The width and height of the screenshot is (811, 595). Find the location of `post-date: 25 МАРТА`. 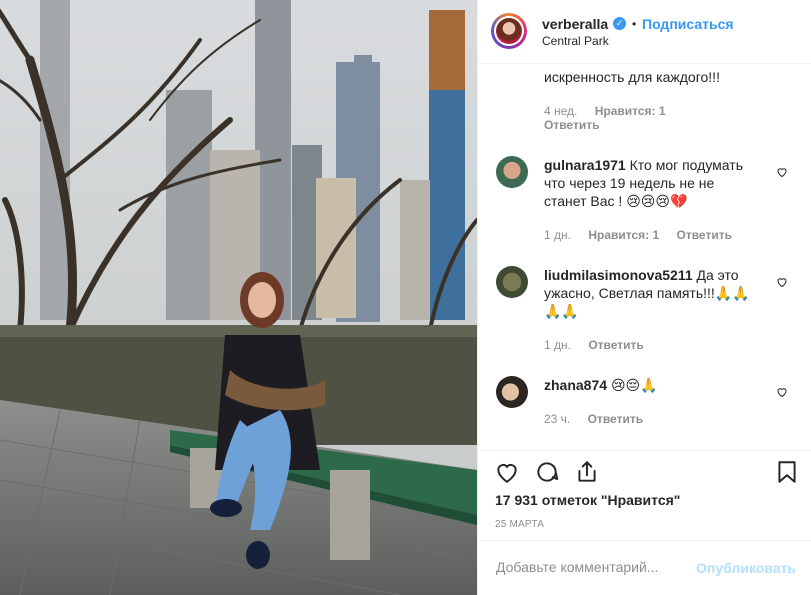

post-date: 25 МАРТА is located at coordinates (519, 524).